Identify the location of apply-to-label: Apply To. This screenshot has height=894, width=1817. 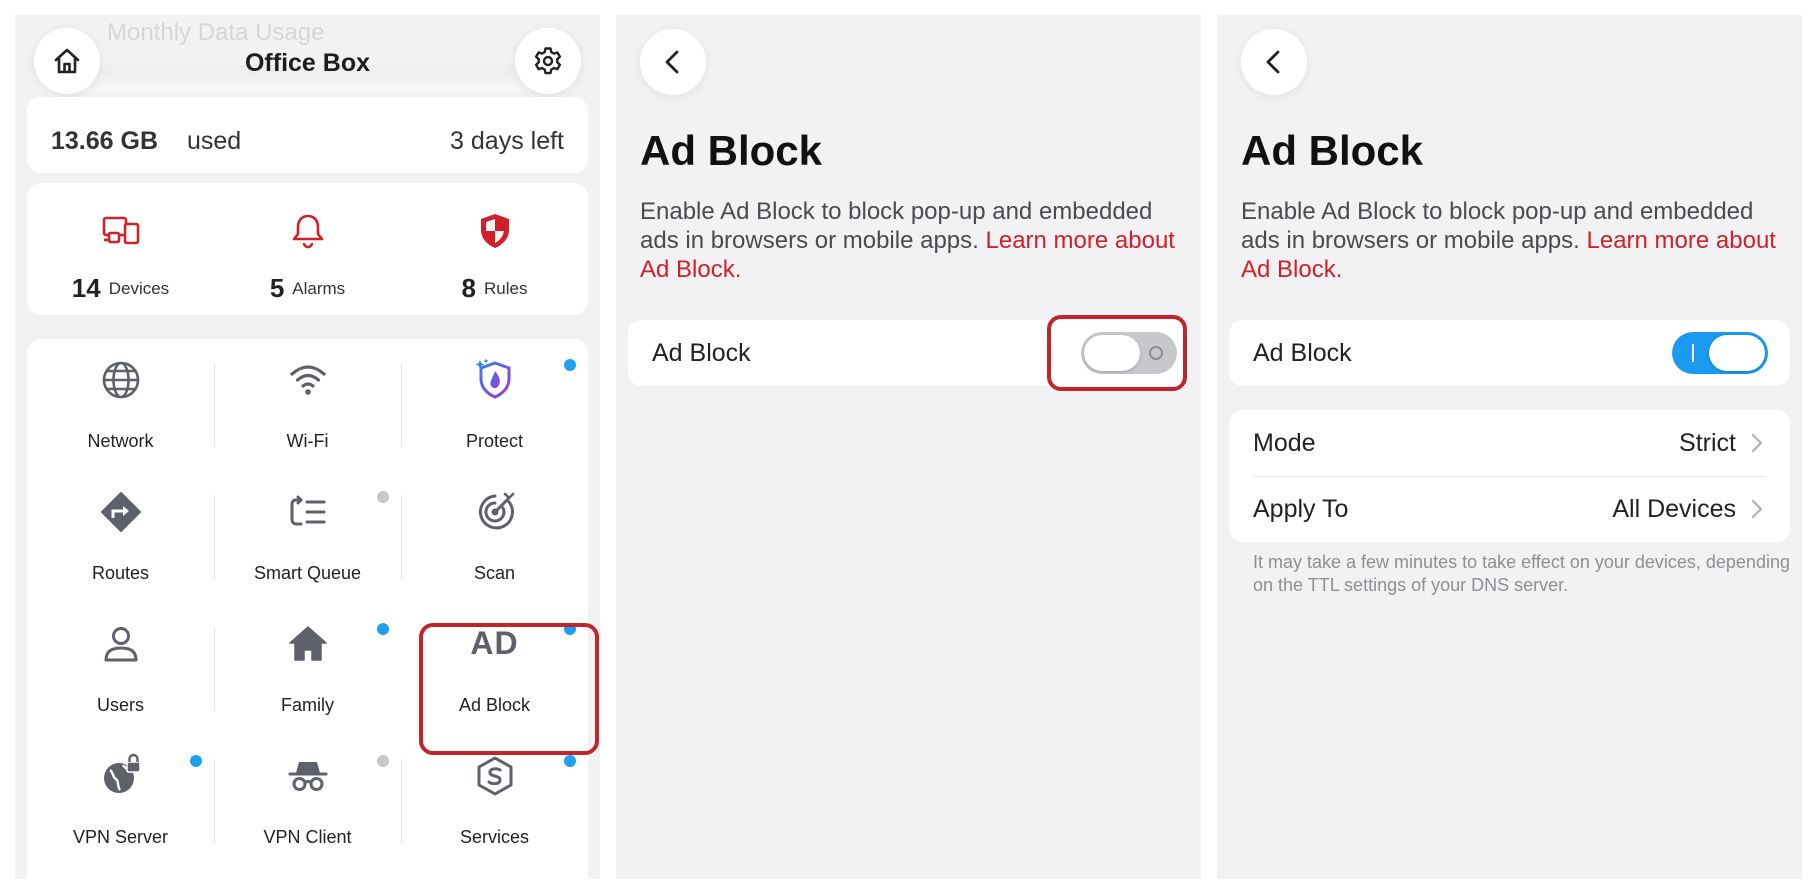
(1301, 509).